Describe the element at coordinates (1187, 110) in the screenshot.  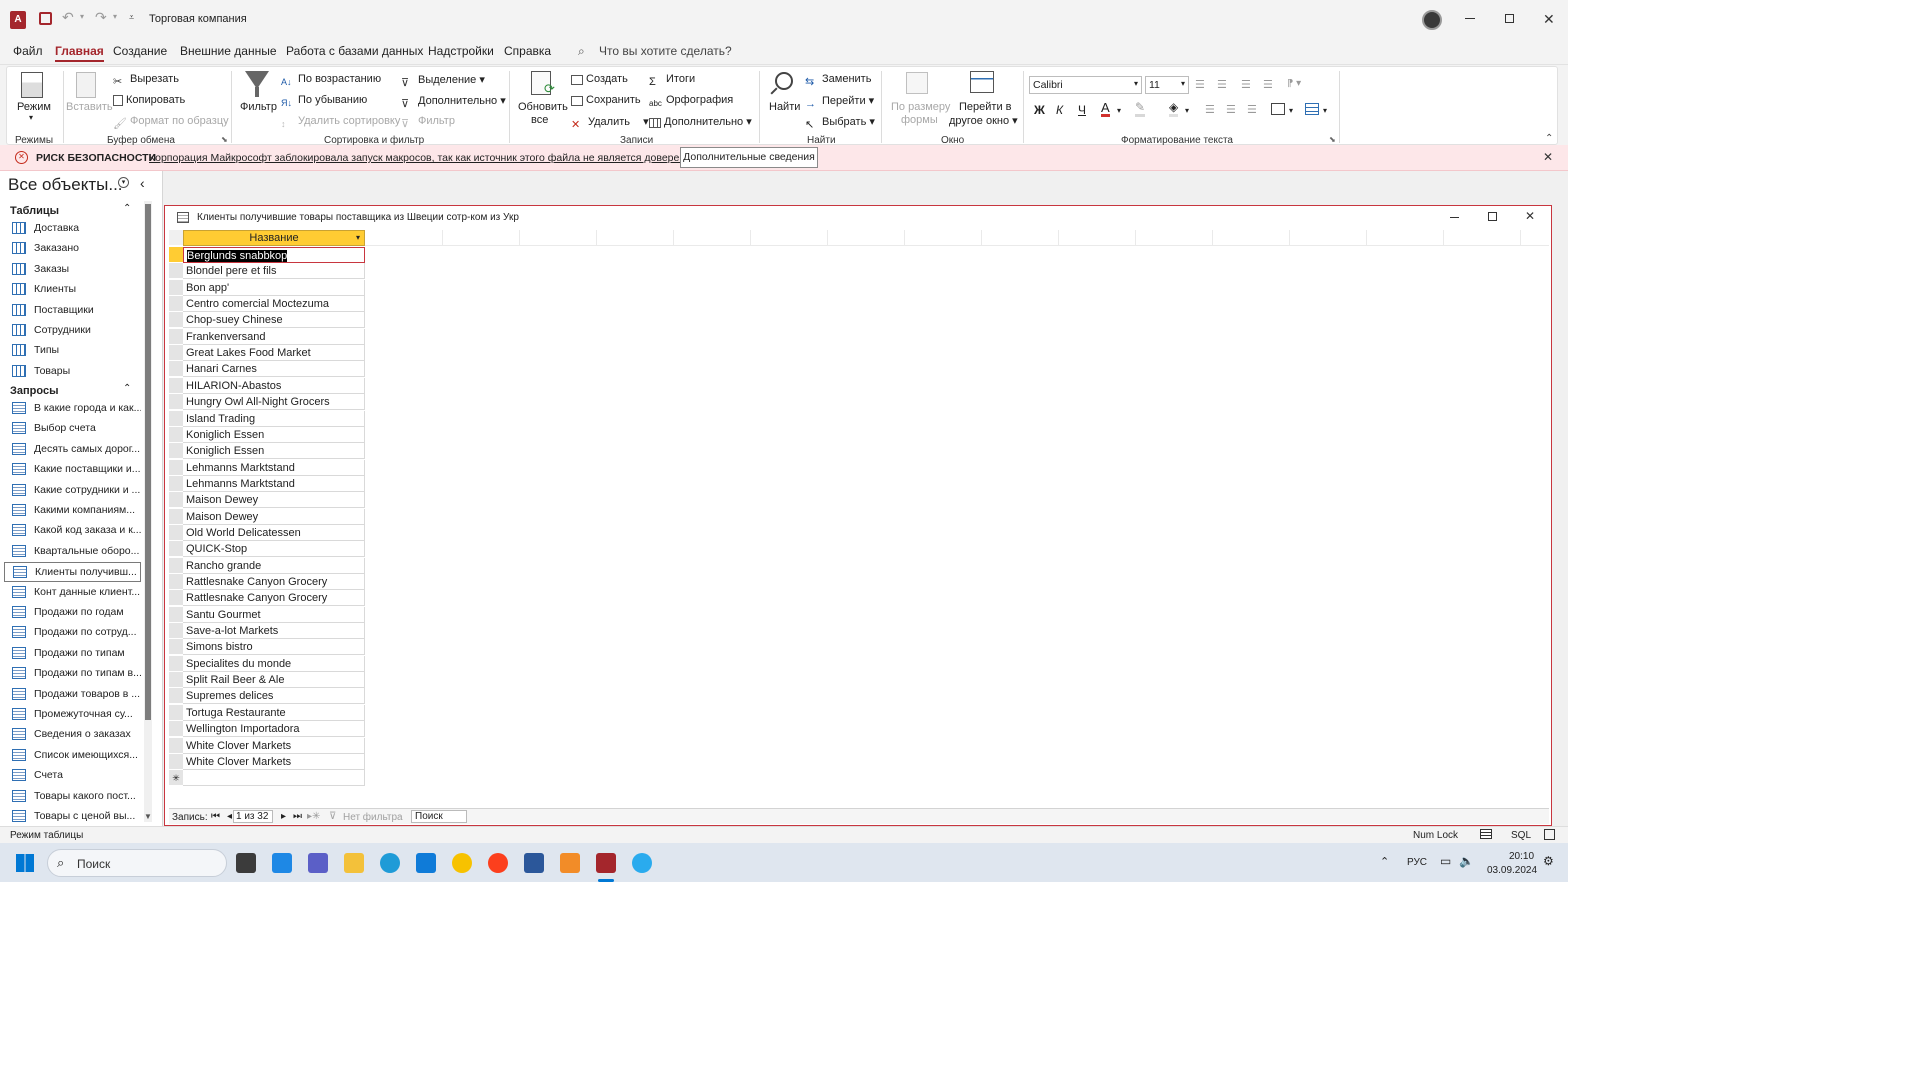
I see `fill-color-dropdown-icon: ▾` at that location.